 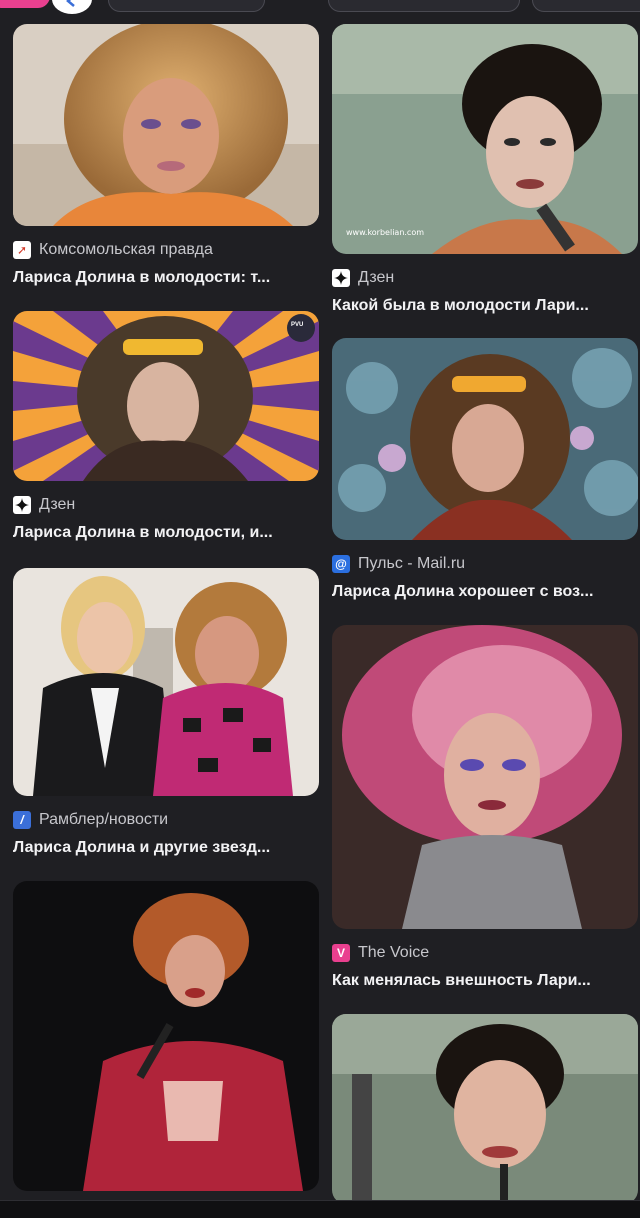 What do you see at coordinates (25, 4) in the screenshot?
I see `filter-chip-active` at bounding box center [25, 4].